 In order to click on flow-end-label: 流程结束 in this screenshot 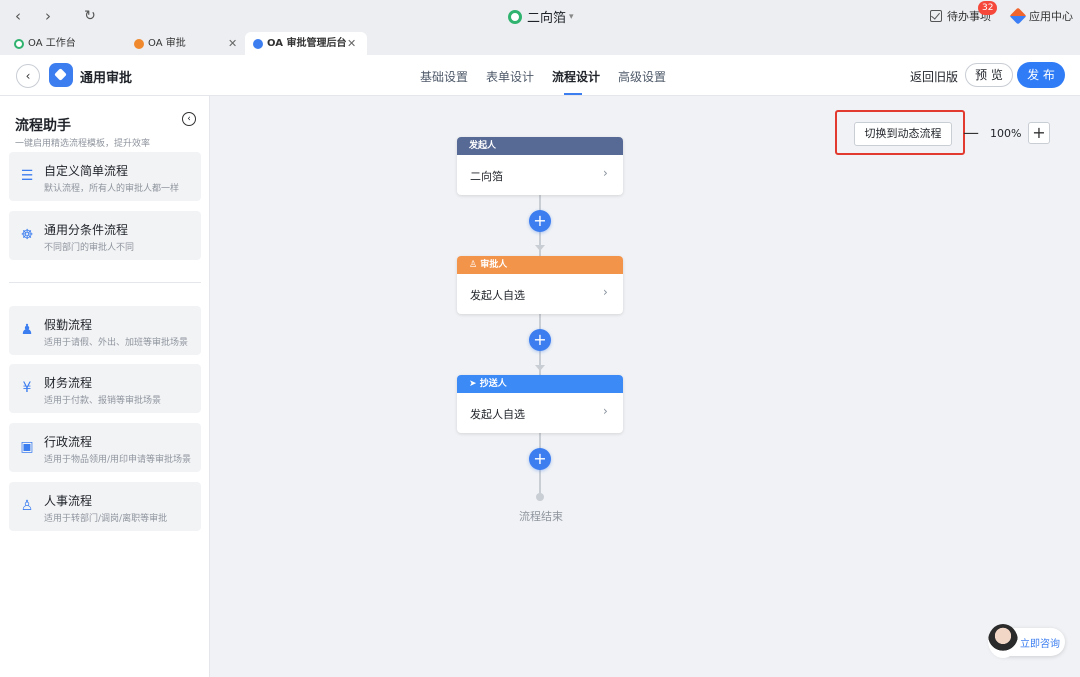, I will do `click(541, 516)`.